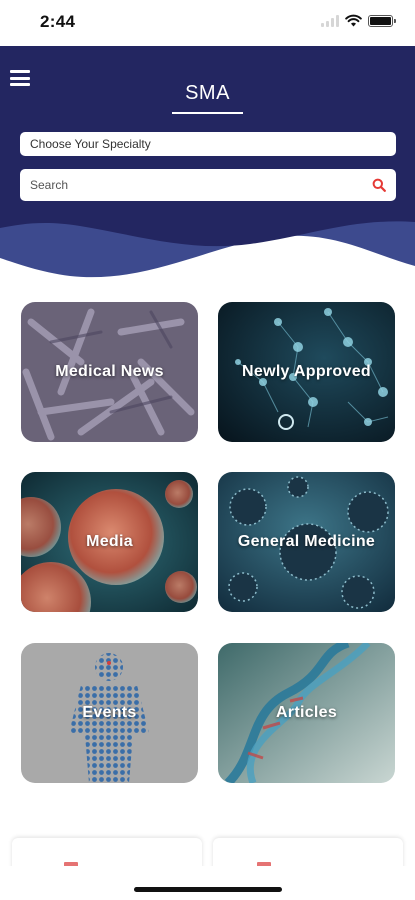 The image size is (415, 900). What do you see at coordinates (207, 883) in the screenshot?
I see `home-area` at bounding box center [207, 883].